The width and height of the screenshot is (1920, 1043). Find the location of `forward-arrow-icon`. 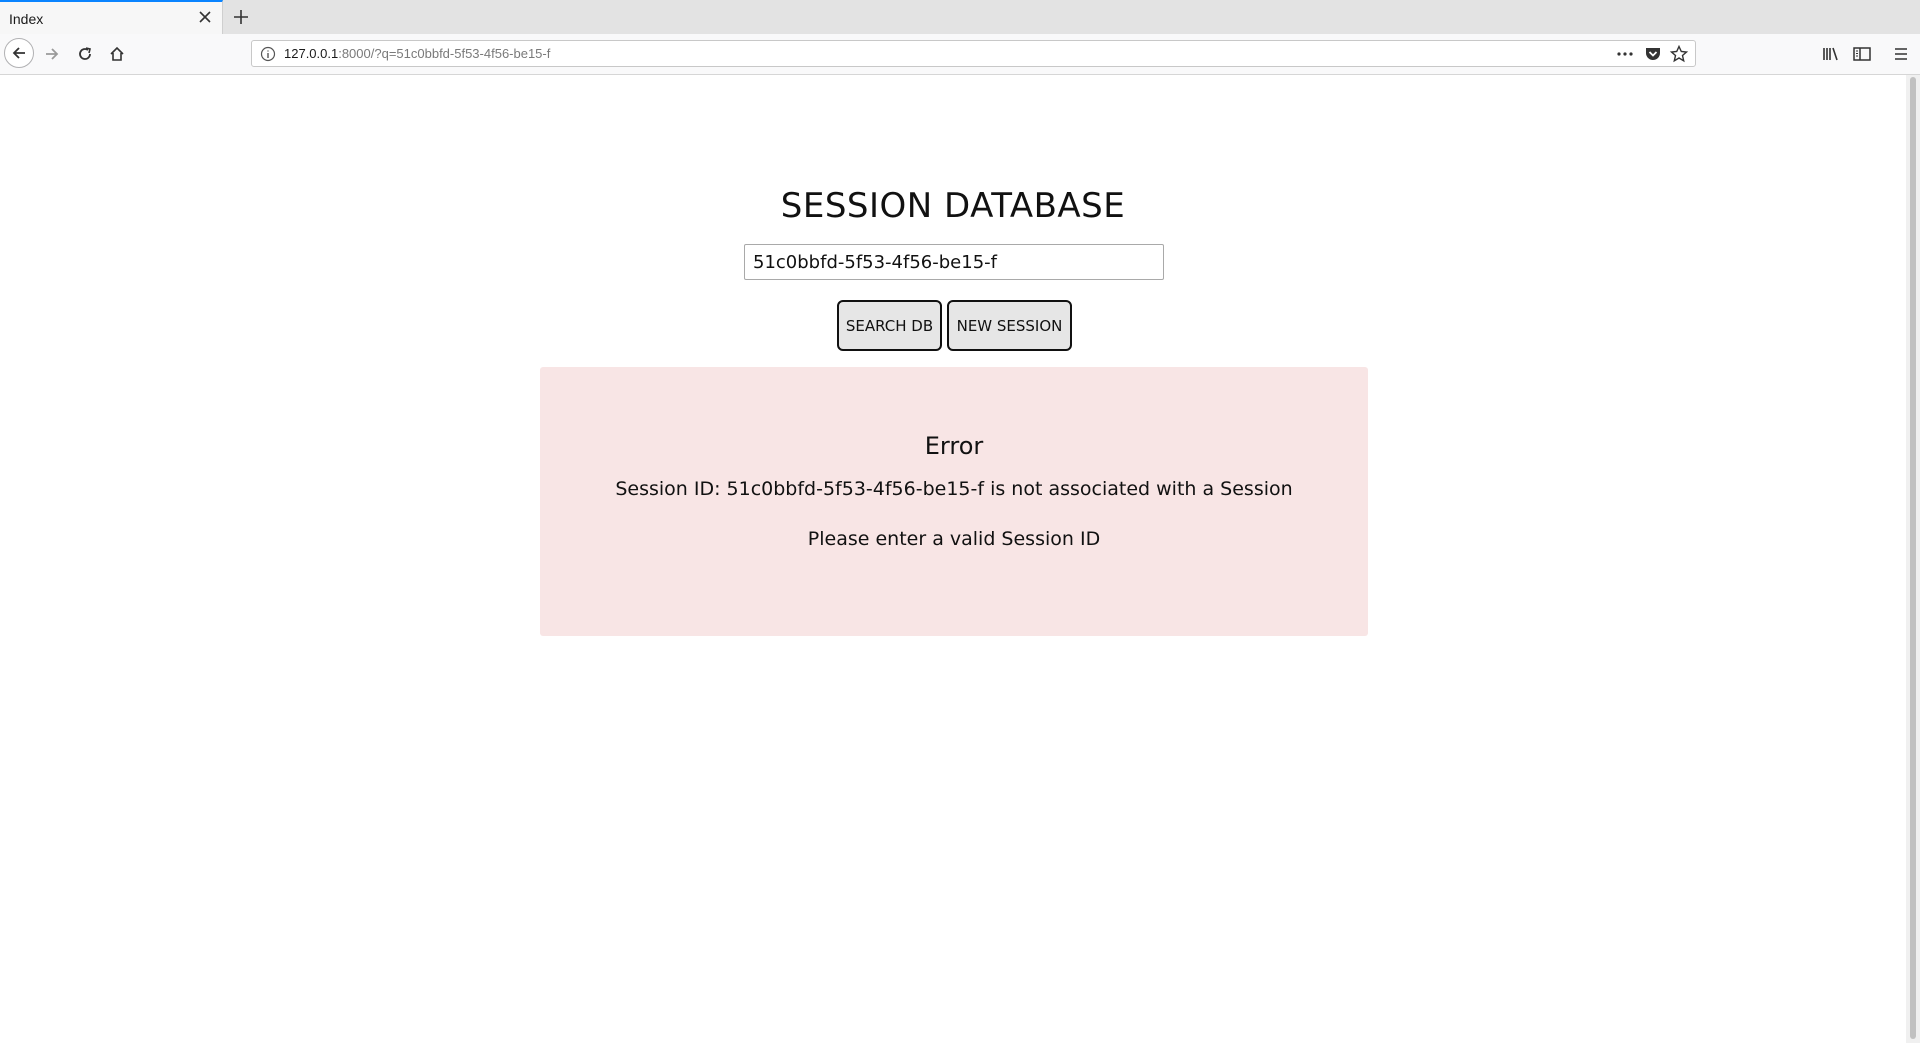

forward-arrow-icon is located at coordinates (52, 54).